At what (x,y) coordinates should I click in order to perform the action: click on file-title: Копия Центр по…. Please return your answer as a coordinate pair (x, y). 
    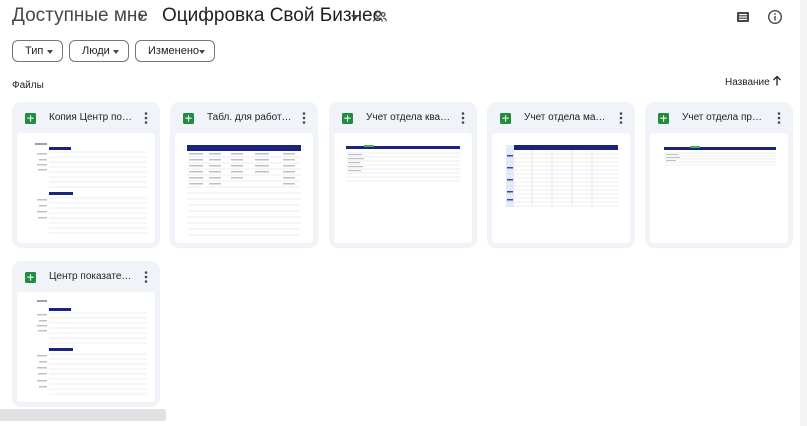
    Looking at the image, I should click on (90, 117).